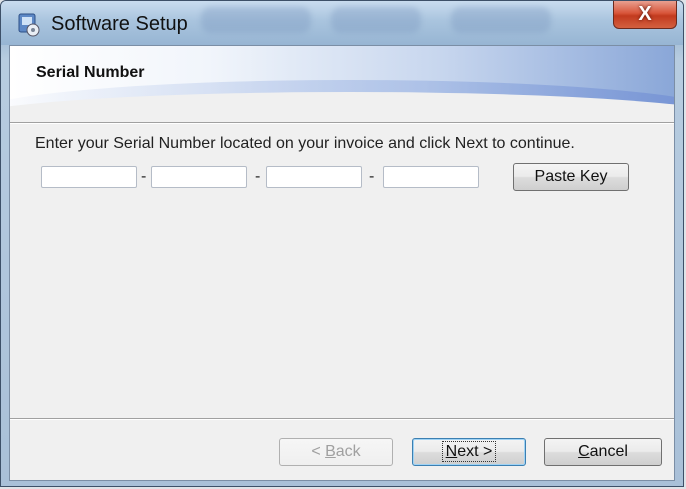  What do you see at coordinates (571, 177) in the screenshot?
I see `paste-key-button: Paste Key` at bounding box center [571, 177].